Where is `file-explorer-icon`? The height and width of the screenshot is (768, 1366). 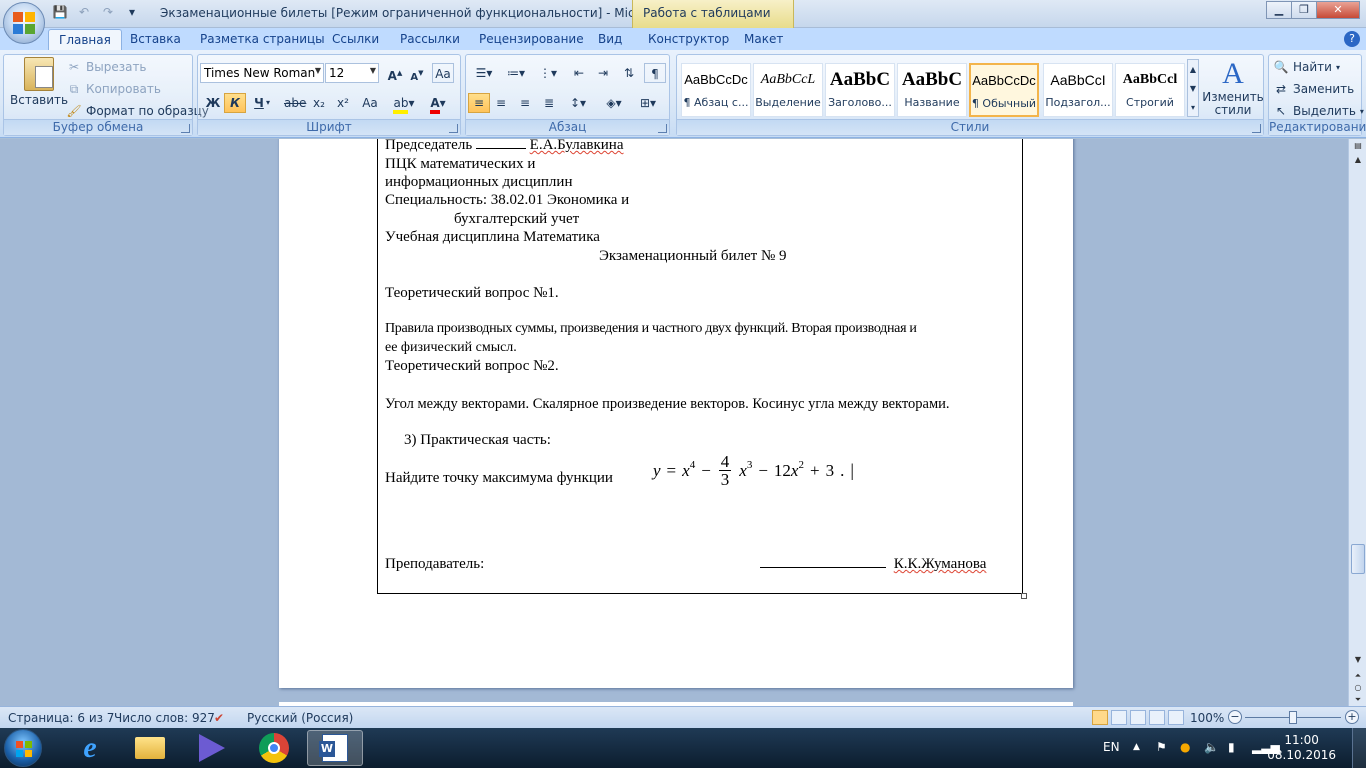 file-explorer-icon is located at coordinates (150, 748).